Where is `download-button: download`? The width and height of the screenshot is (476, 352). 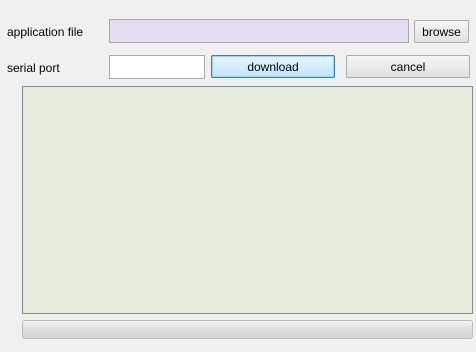
download-button: download is located at coordinates (273, 66).